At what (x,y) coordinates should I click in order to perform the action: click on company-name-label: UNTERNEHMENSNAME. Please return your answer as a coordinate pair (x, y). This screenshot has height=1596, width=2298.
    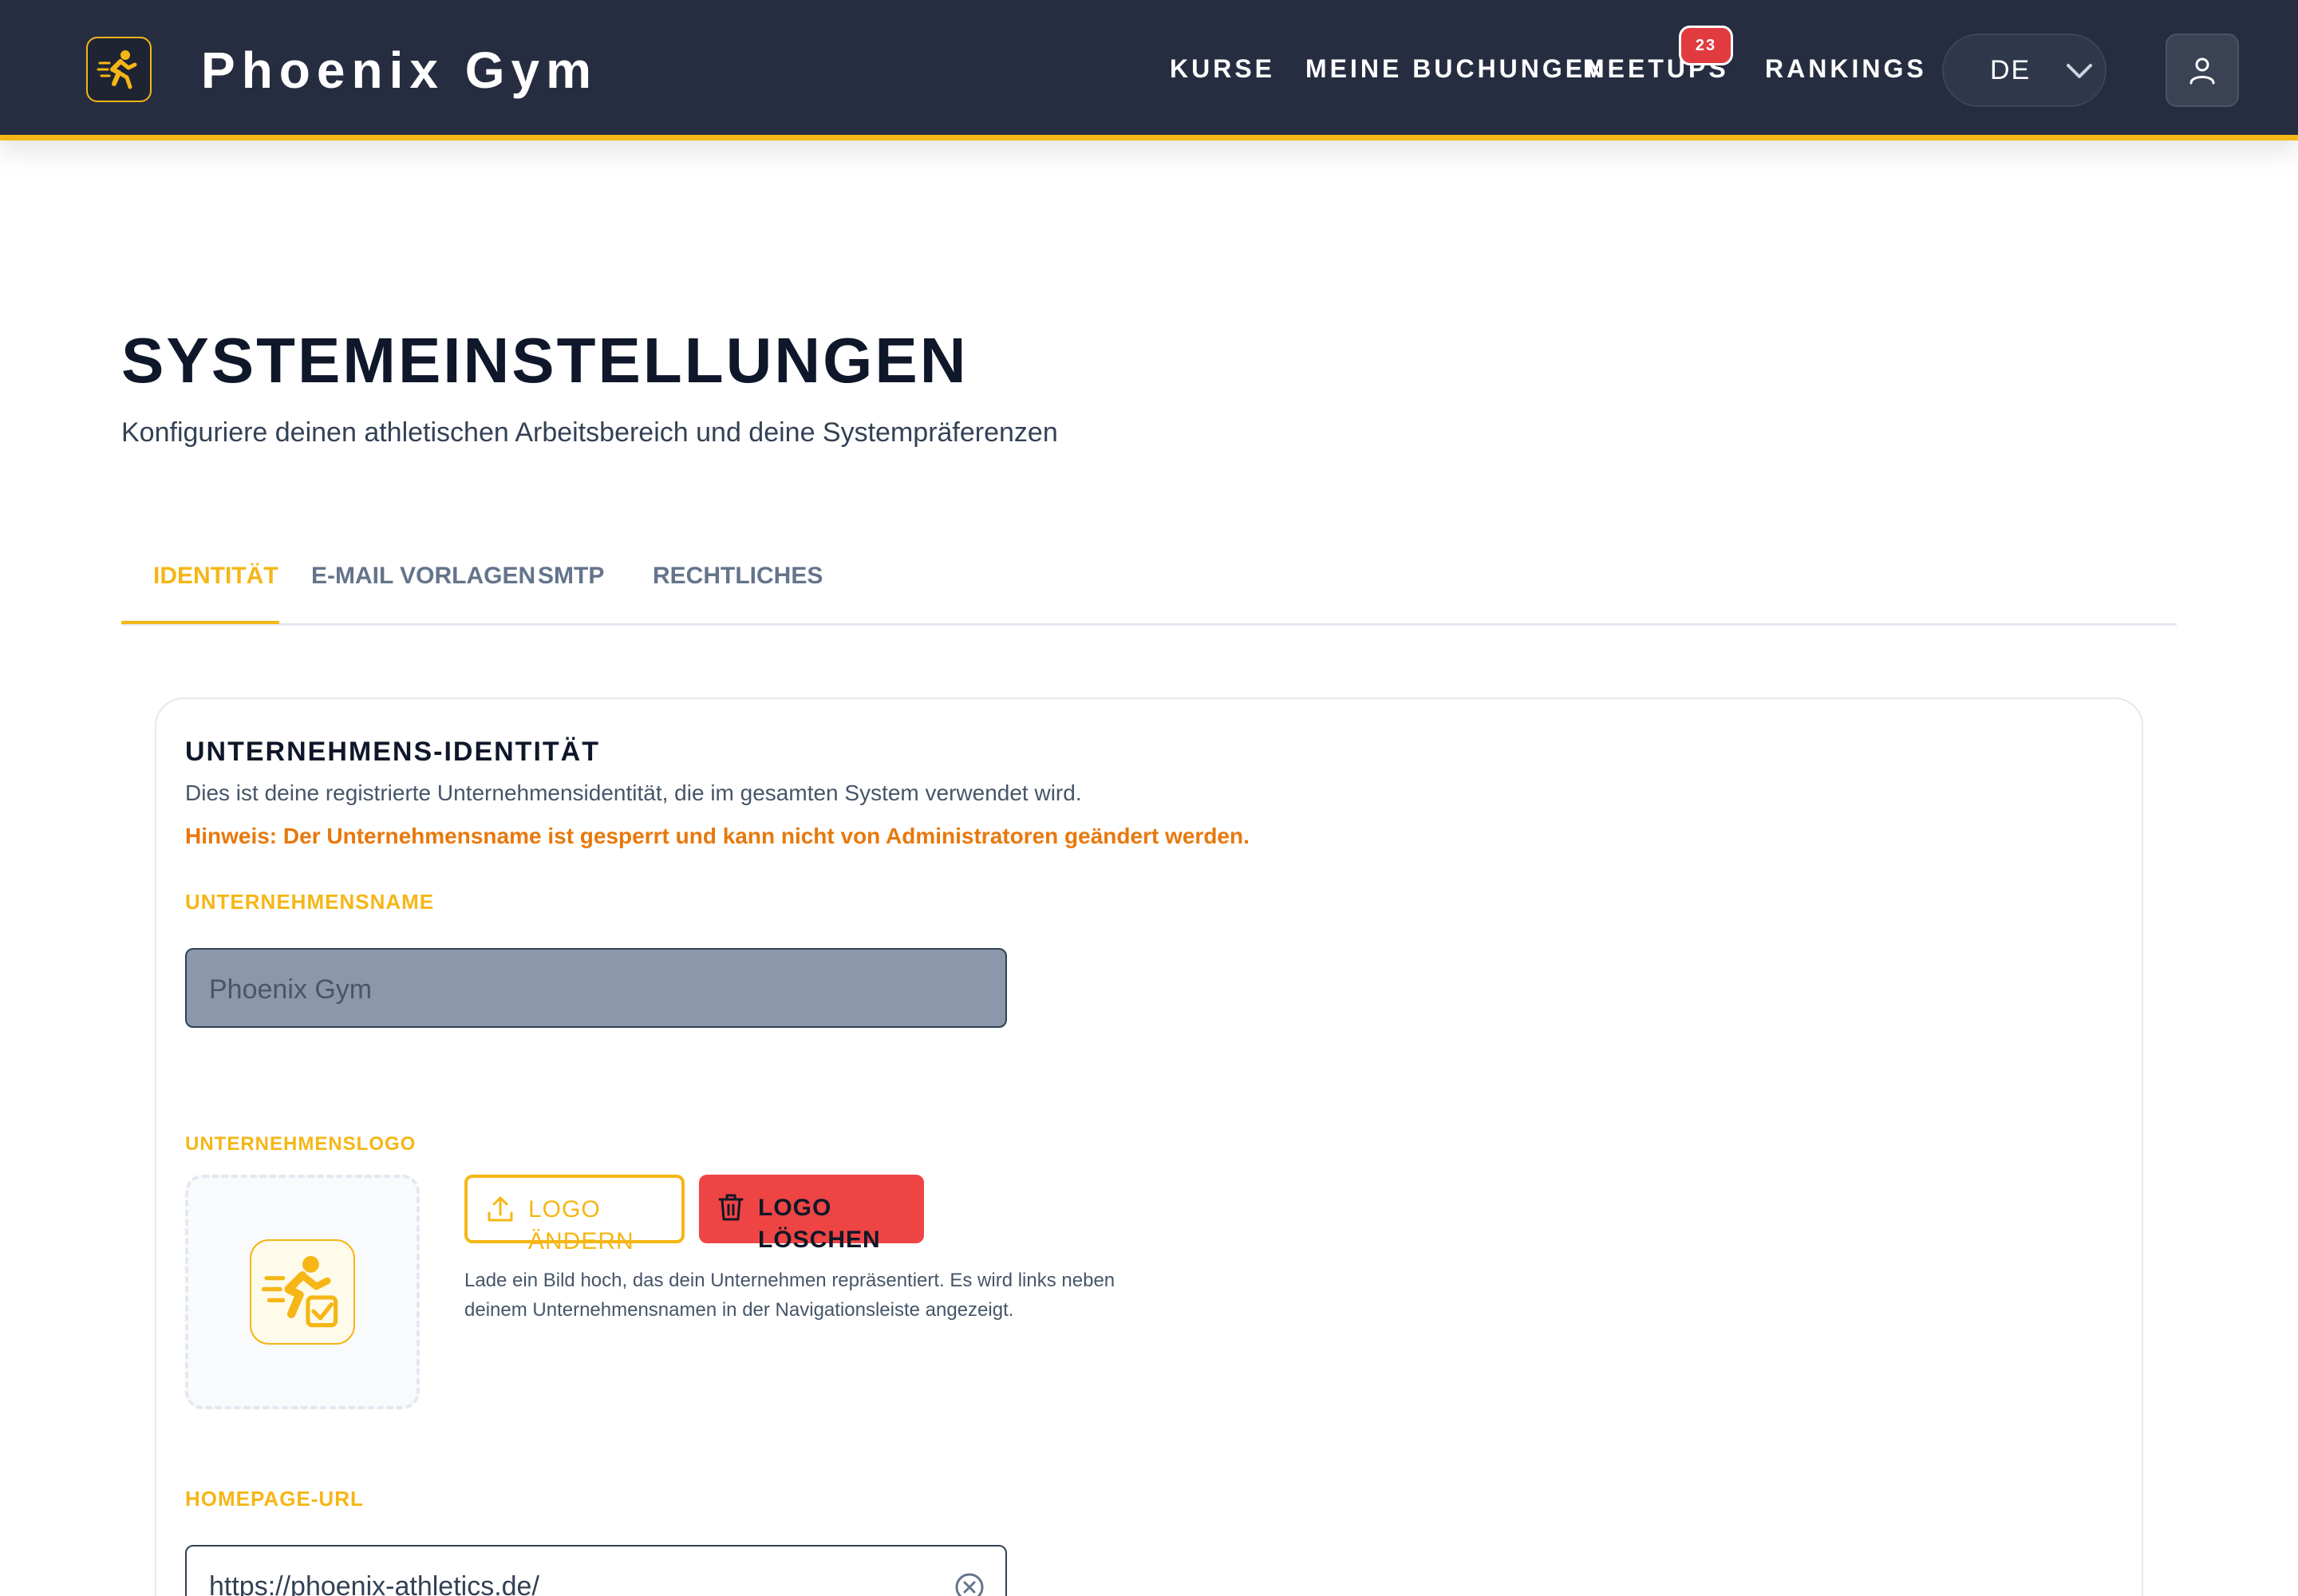
    Looking at the image, I should click on (310, 902).